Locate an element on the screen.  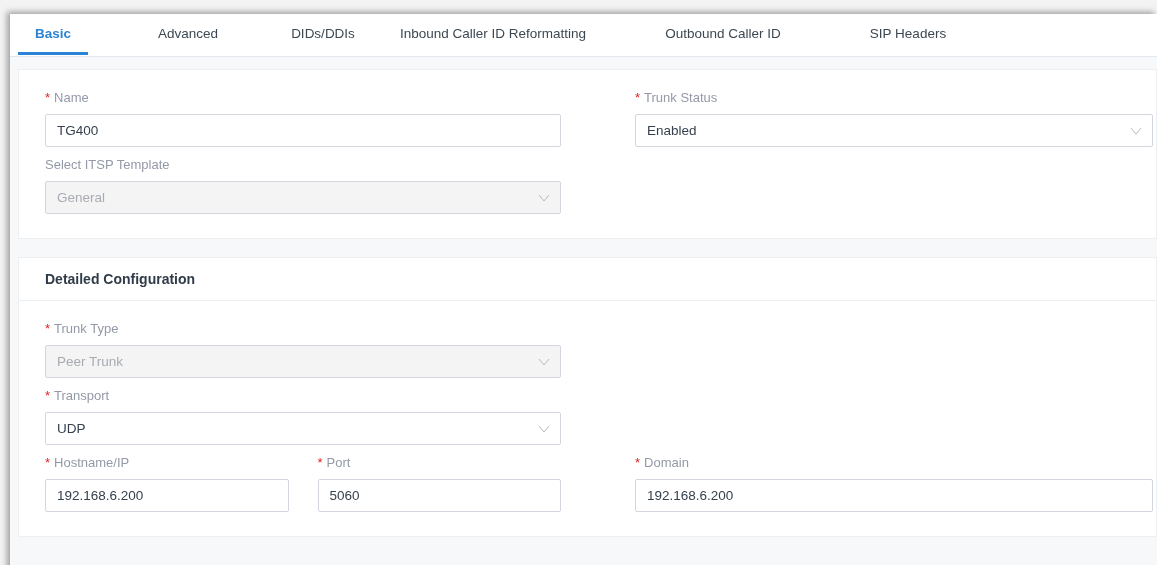
tab: DIDs/DDIs is located at coordinates (323, 34).